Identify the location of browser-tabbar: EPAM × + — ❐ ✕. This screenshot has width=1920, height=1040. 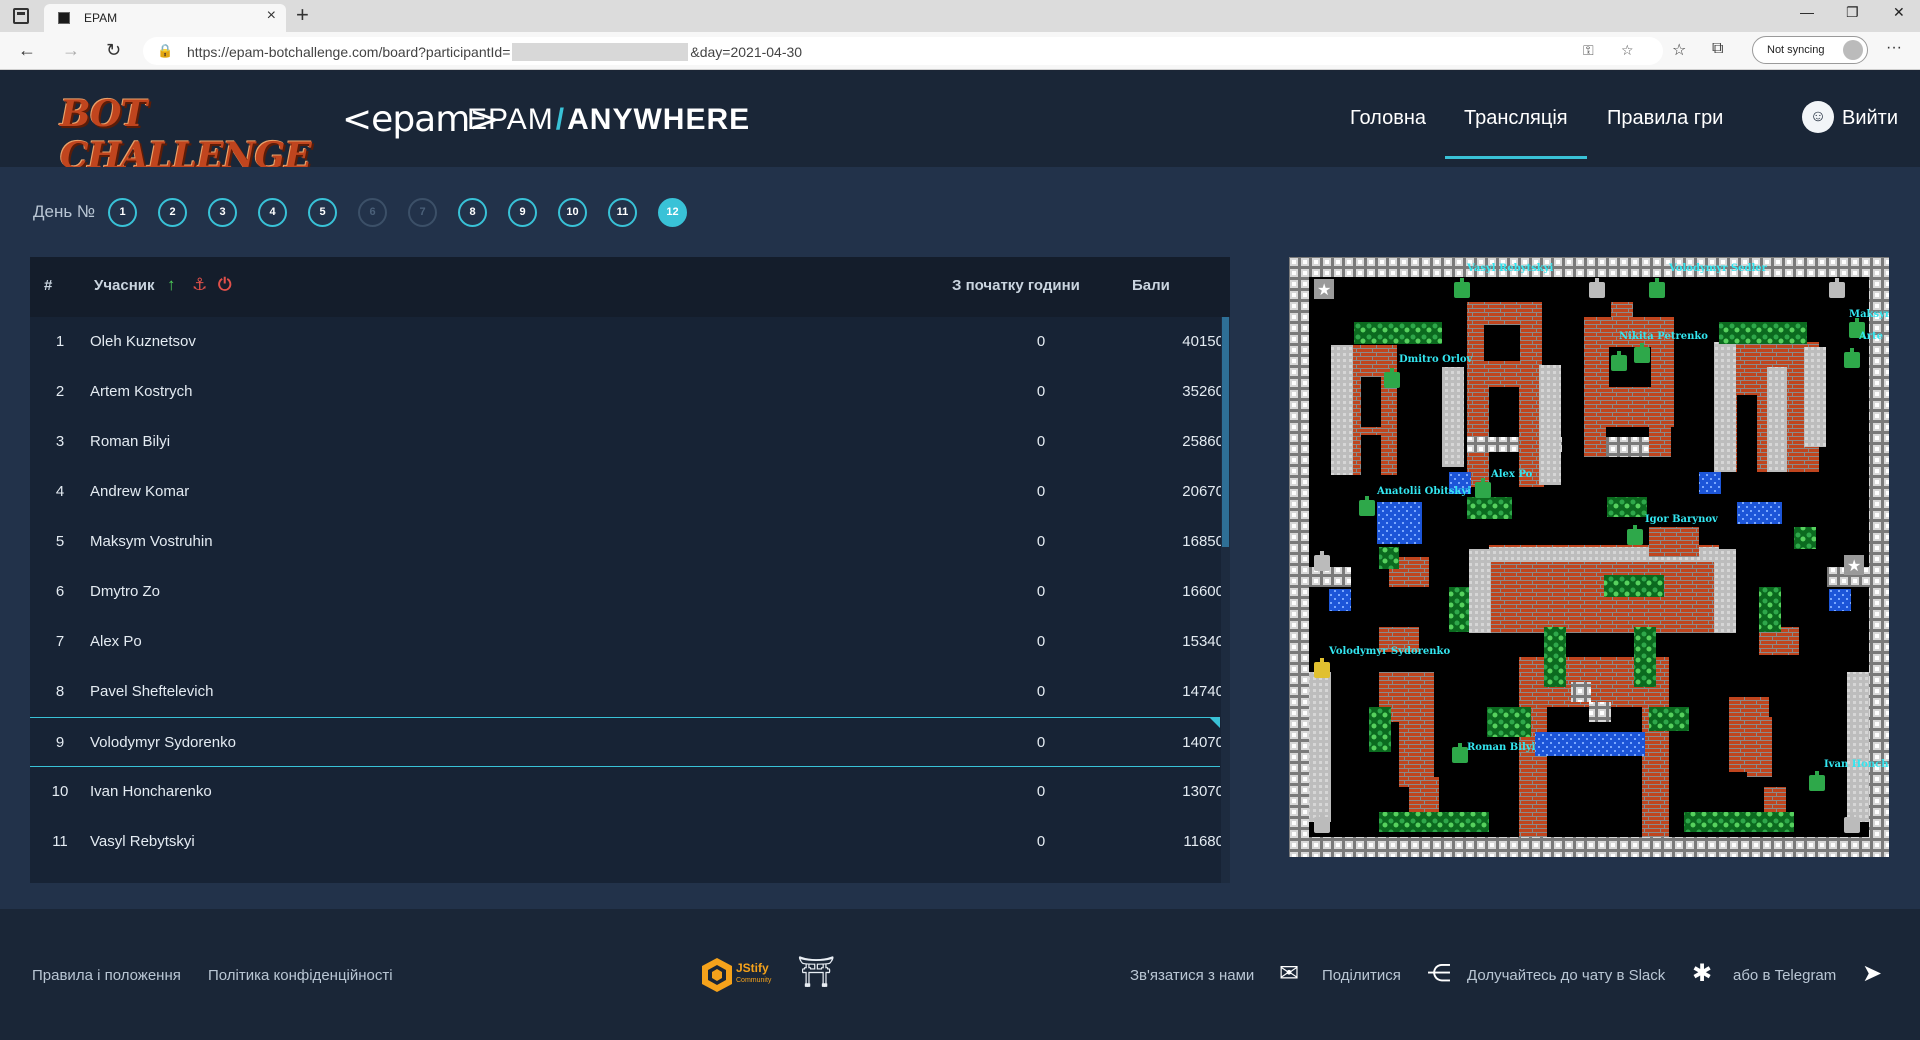
(960, 16).